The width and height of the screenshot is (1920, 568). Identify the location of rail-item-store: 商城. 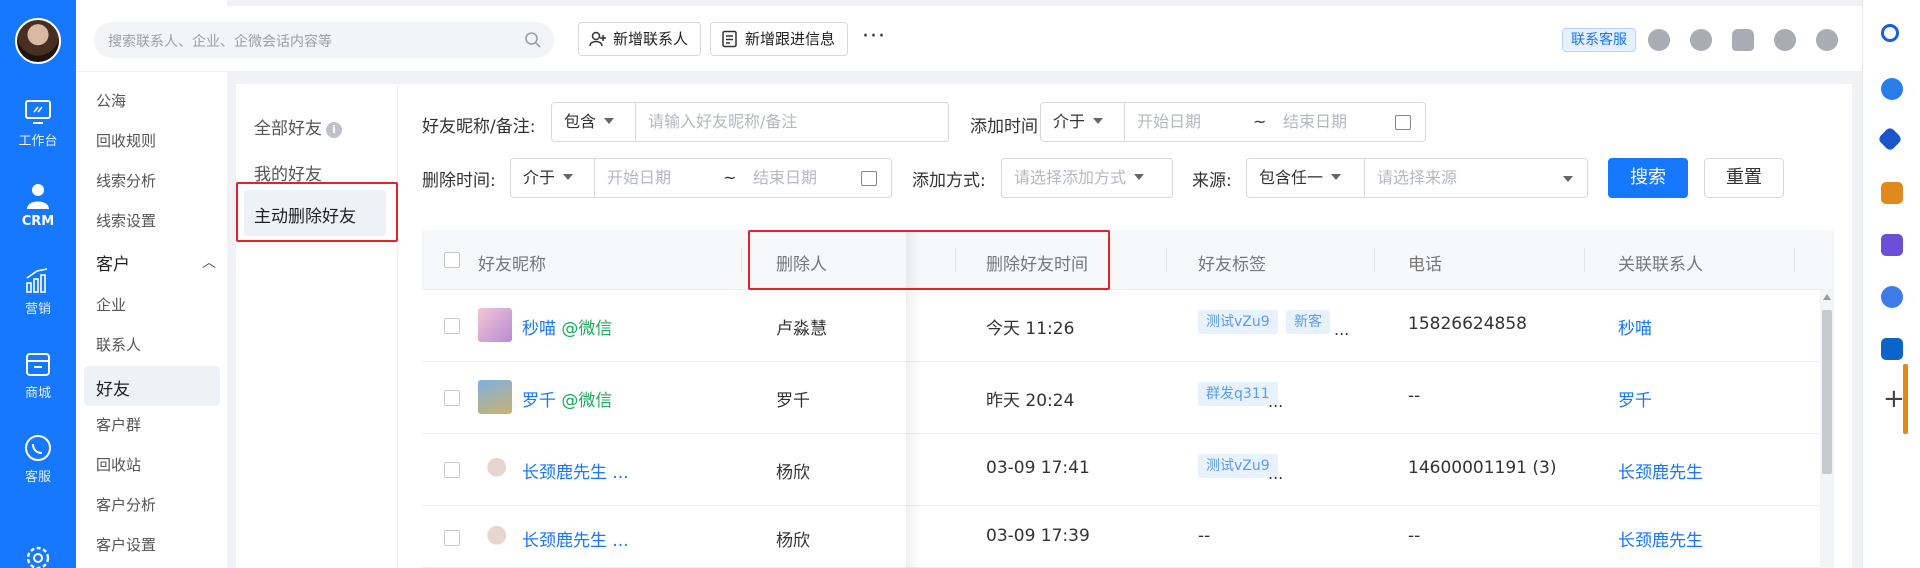
(38, 375).